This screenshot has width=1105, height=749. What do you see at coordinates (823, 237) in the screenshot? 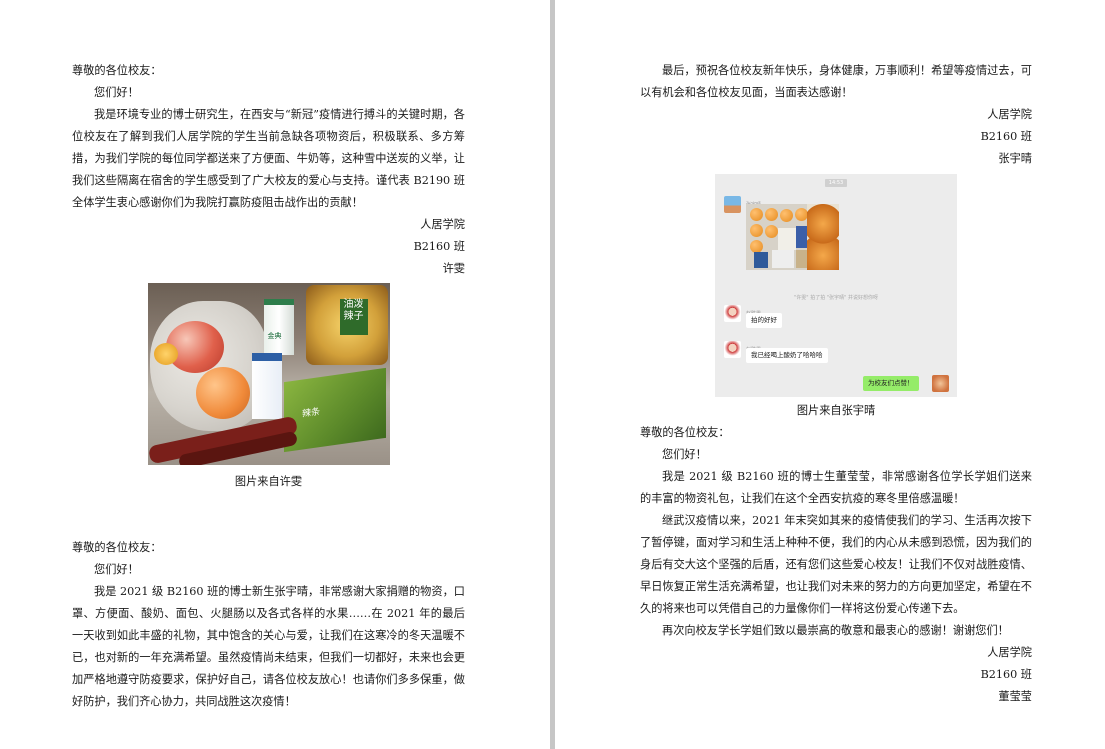
I see `shared-food-photo-right` at bounding box center [823, 237].